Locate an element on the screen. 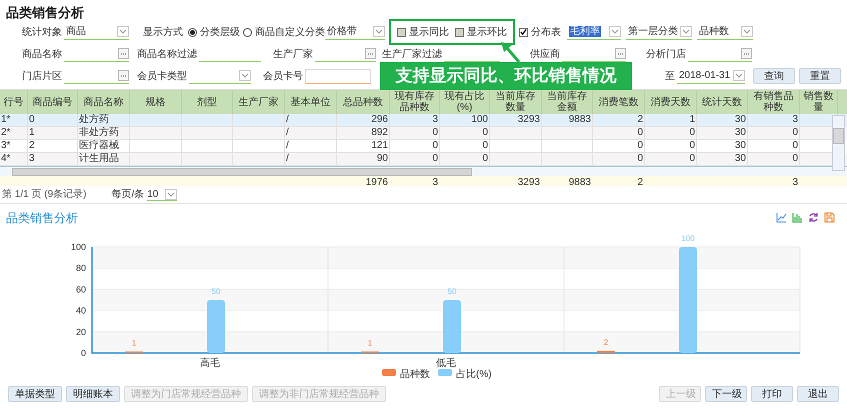  dropdown: 第一层分类 is located at coordinates (659, 32).